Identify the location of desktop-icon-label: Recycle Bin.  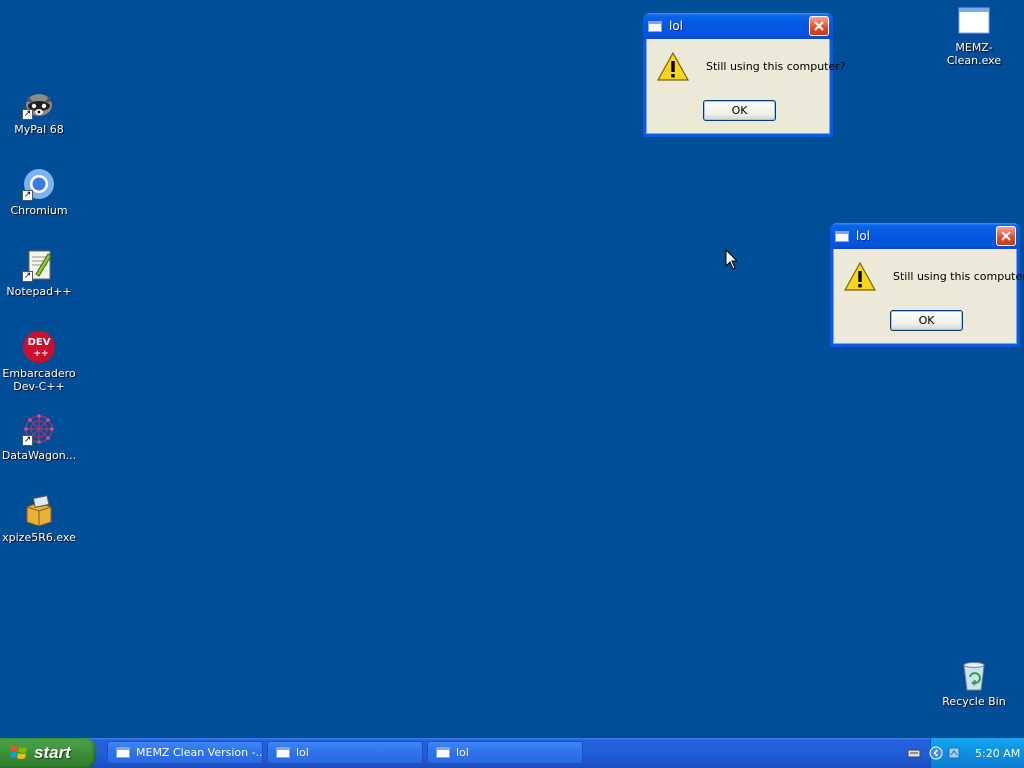
(974, 701).